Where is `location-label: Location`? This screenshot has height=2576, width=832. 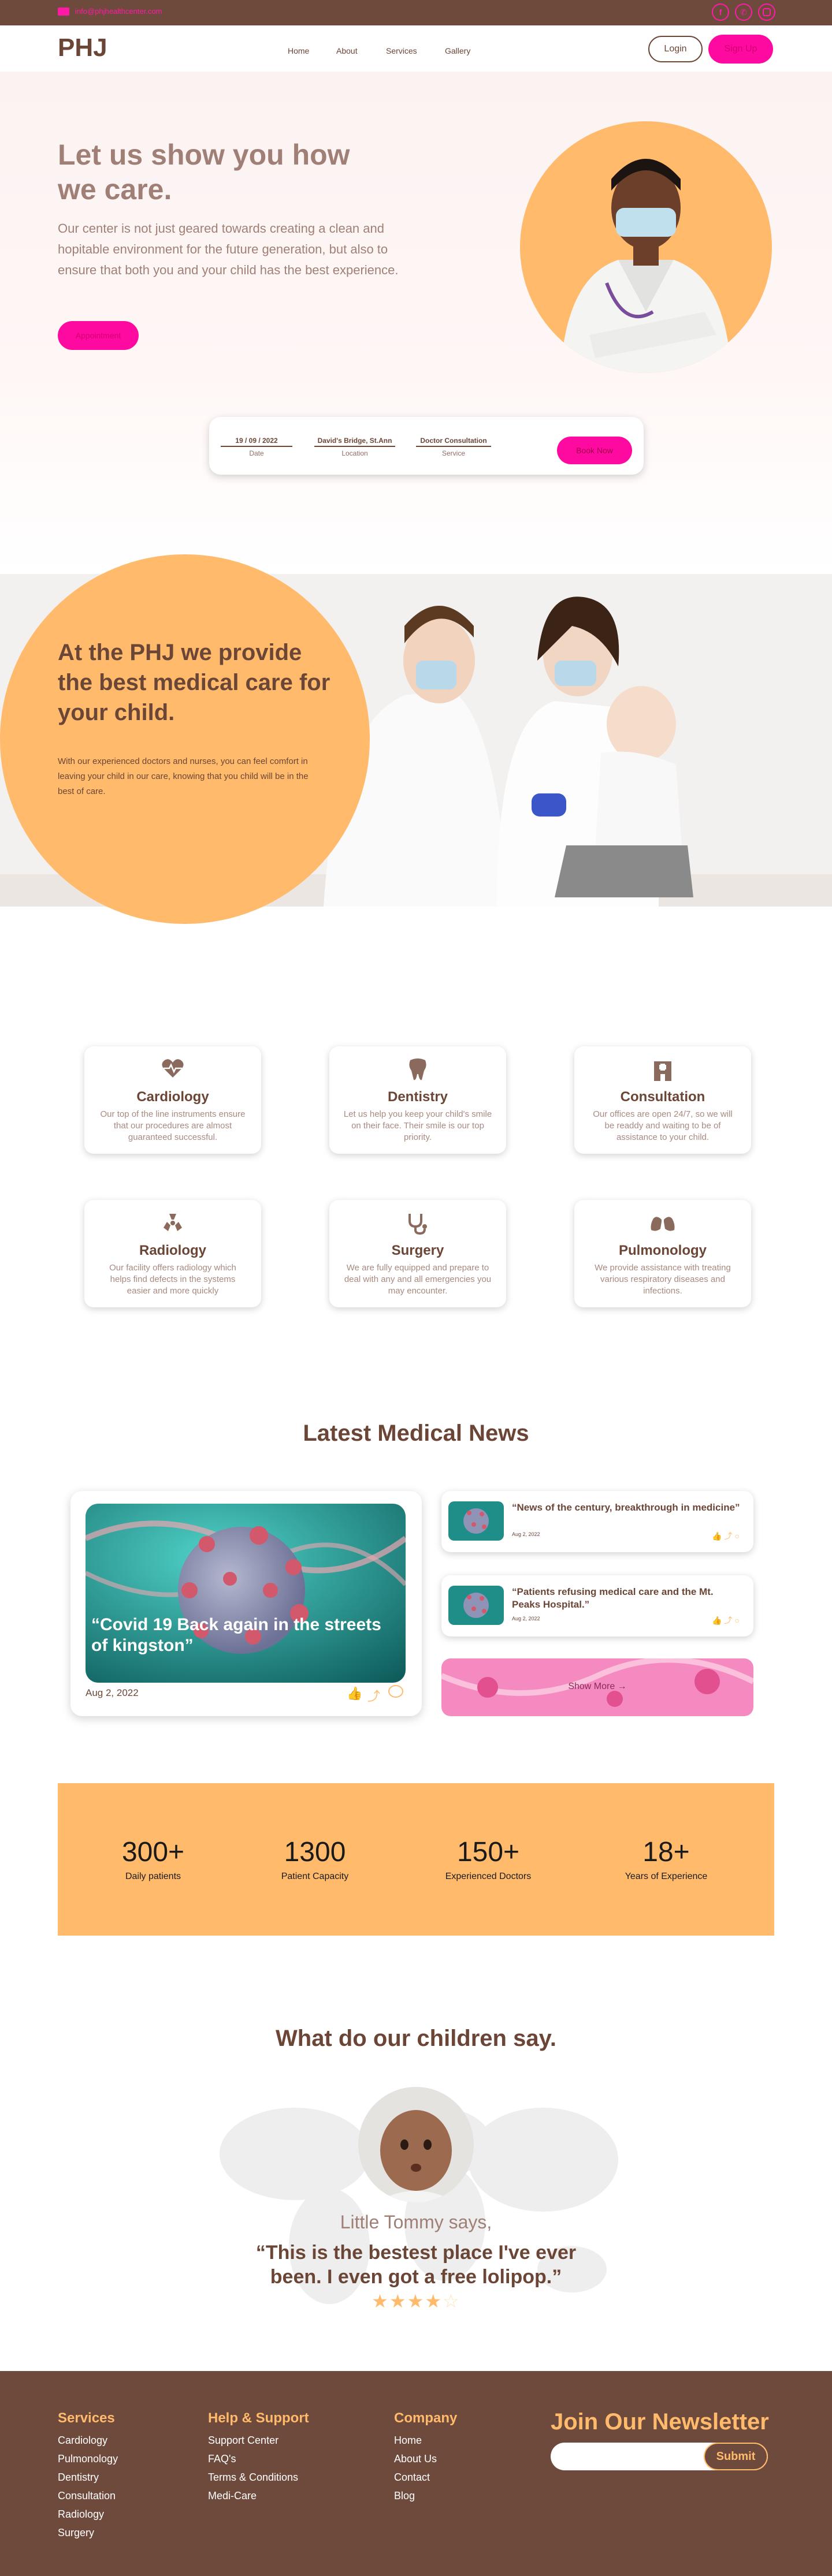 location-label: Location is located at coordinates (354, 453).